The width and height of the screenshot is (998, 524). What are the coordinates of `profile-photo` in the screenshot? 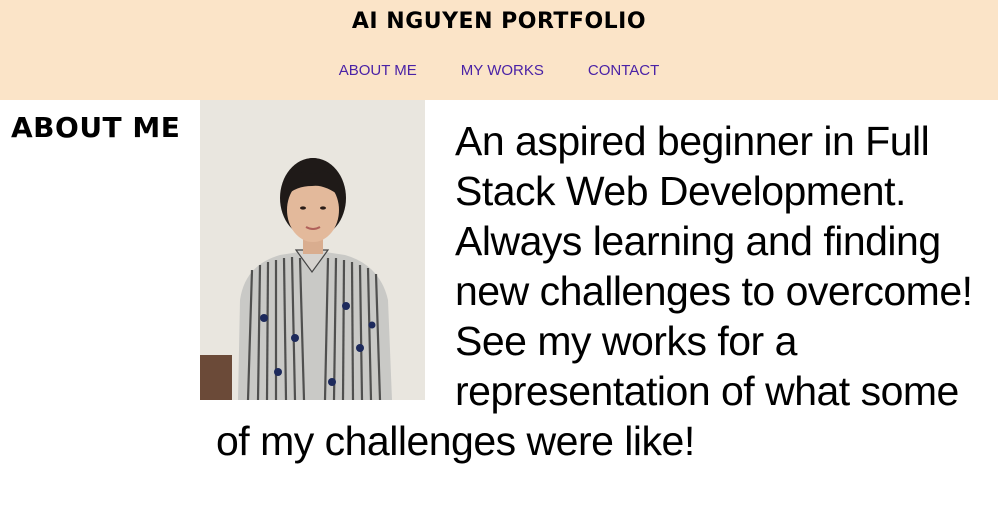 It's located at (312, 250).